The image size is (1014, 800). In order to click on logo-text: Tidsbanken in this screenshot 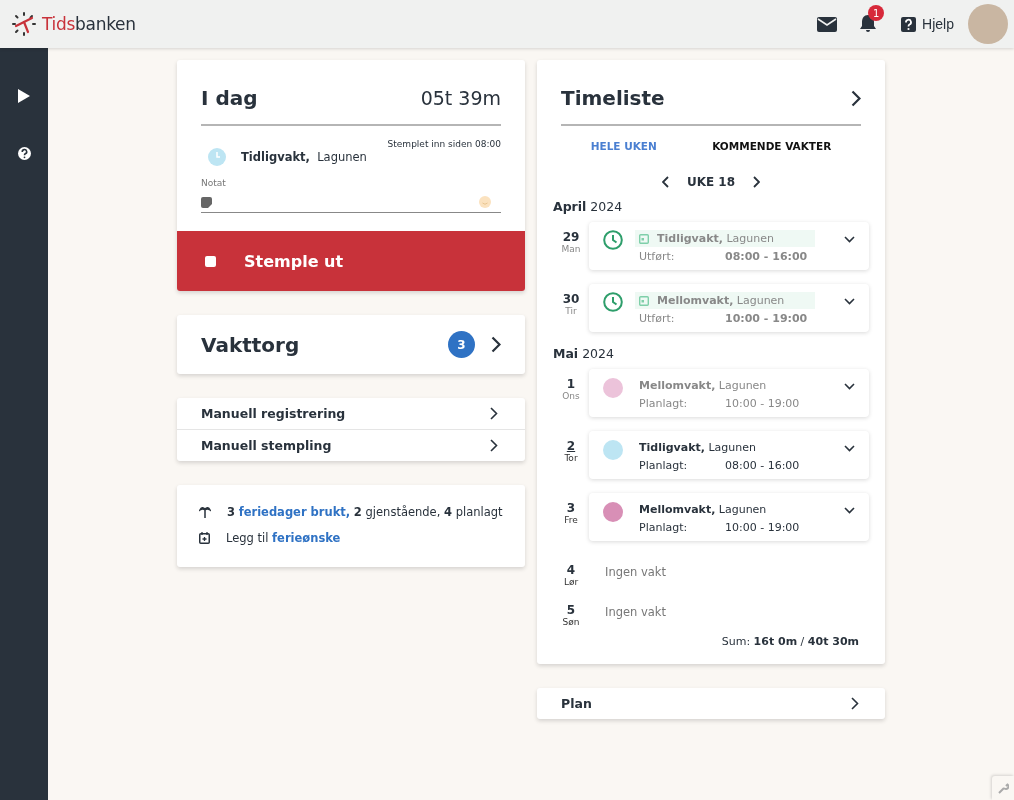, I will do `click(89, 24)`.